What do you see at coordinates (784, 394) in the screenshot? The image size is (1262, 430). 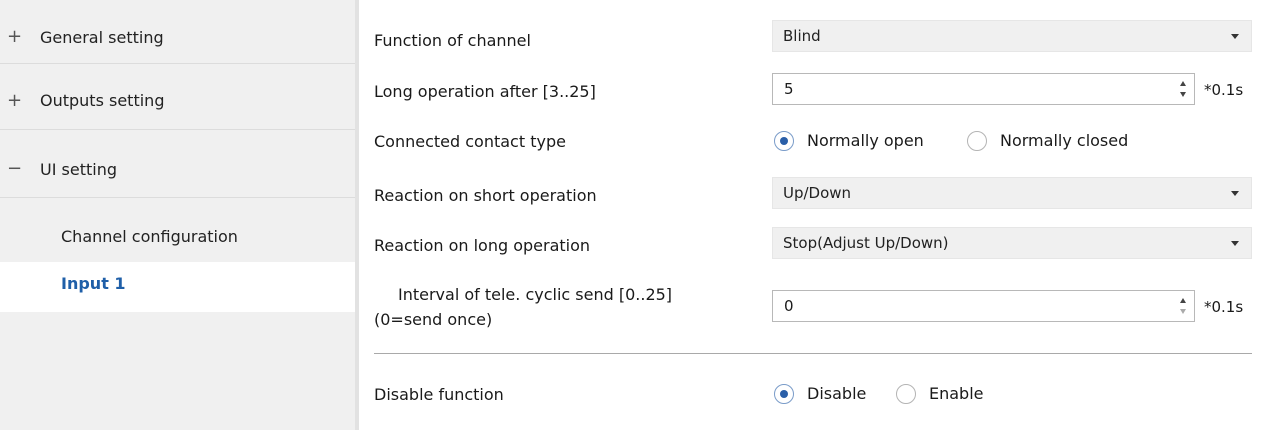 I see `radio-disable` at bounding box center [784, 394].